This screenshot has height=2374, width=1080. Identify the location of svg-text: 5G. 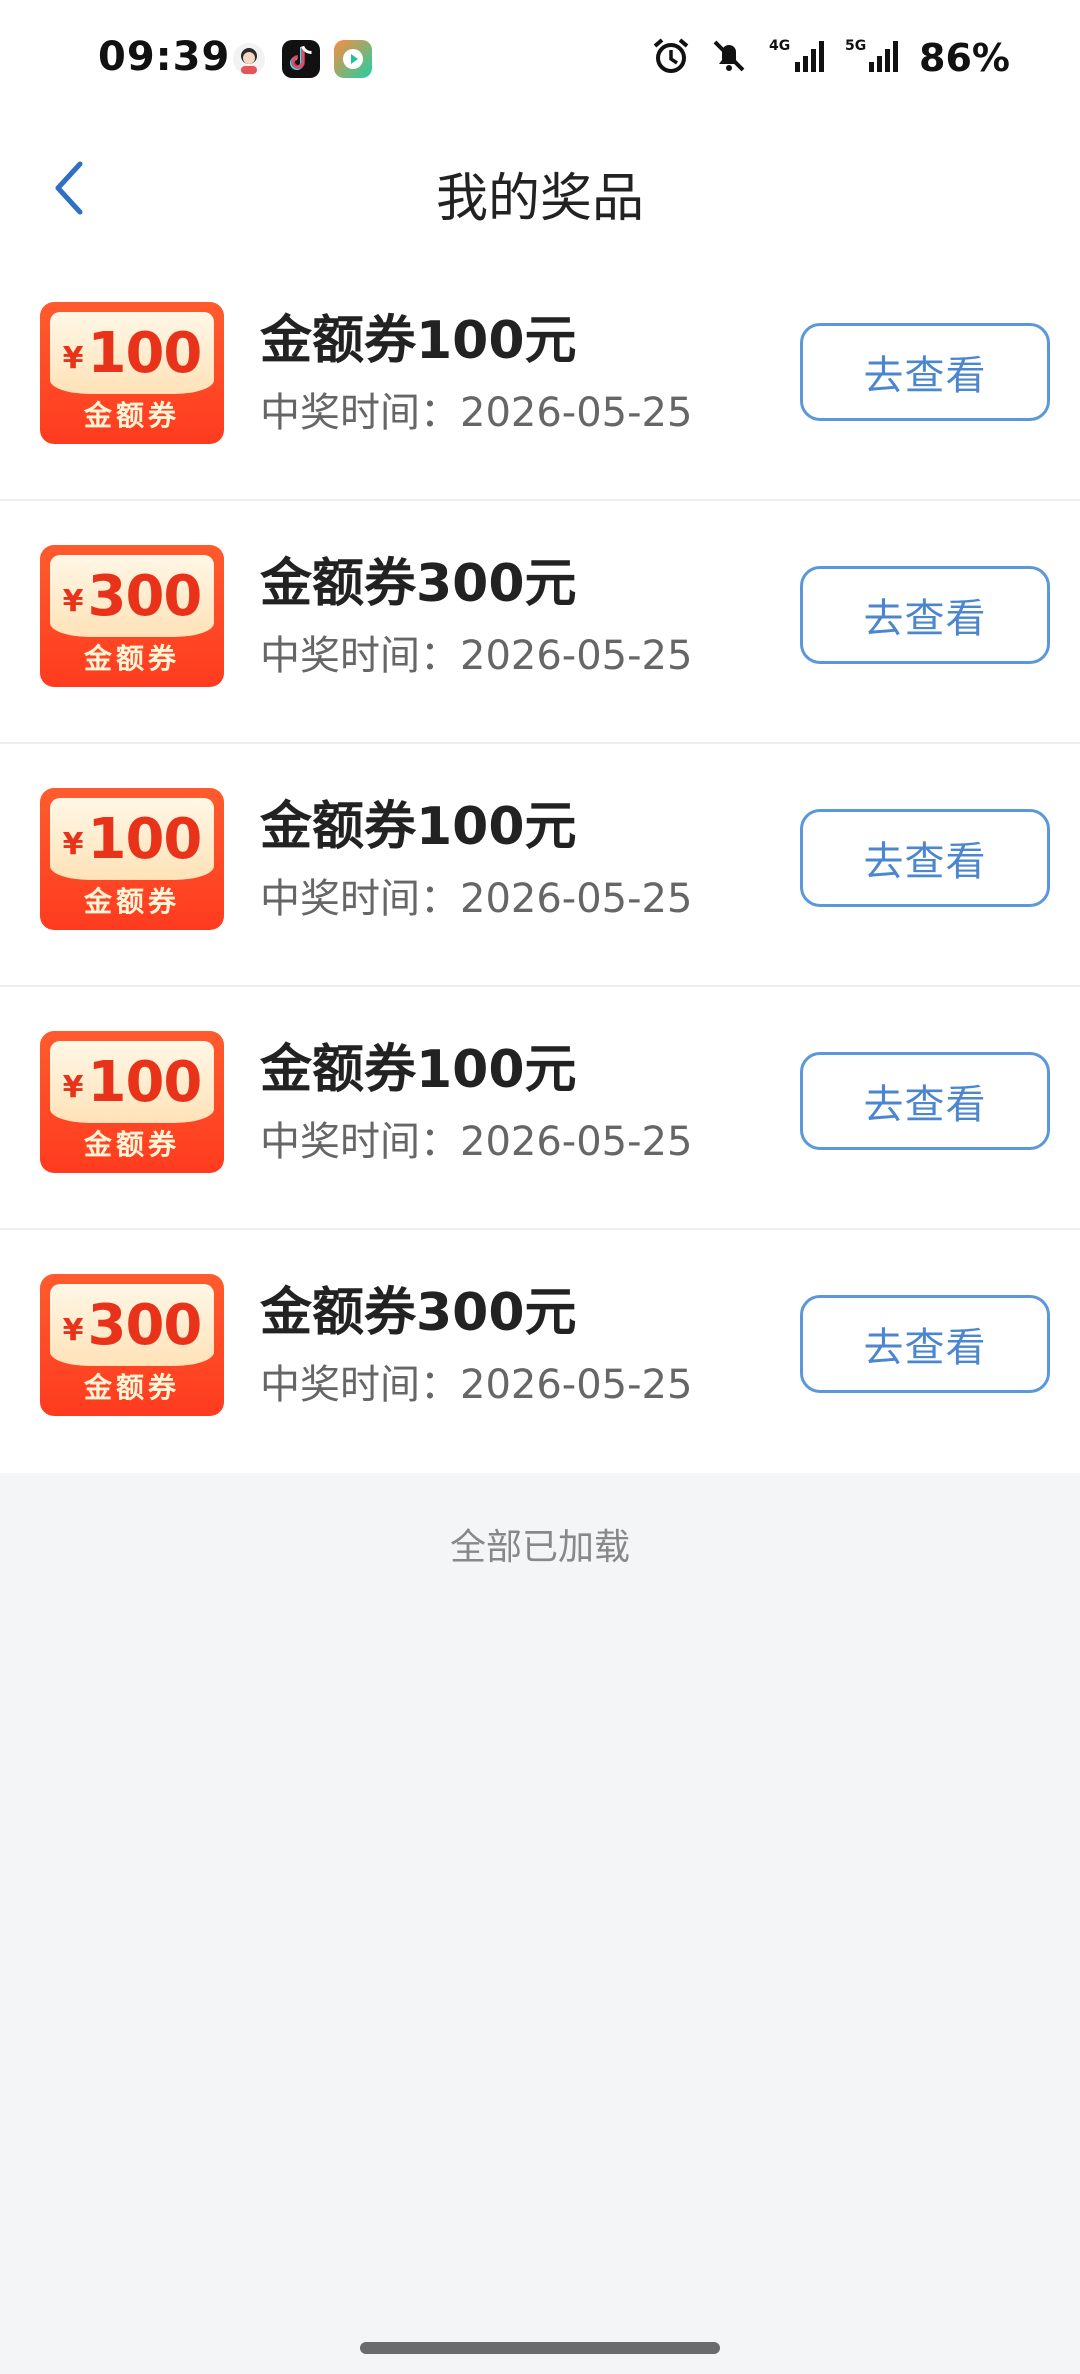
(855, 46).